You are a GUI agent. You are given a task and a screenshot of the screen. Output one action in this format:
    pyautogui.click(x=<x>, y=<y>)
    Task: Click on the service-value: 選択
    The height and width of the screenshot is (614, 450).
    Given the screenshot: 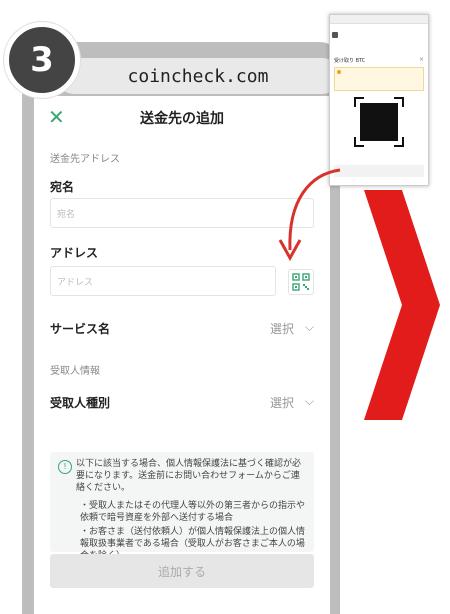 What is the action you would take?
    pyautogui.click(x=281, y=329)
    